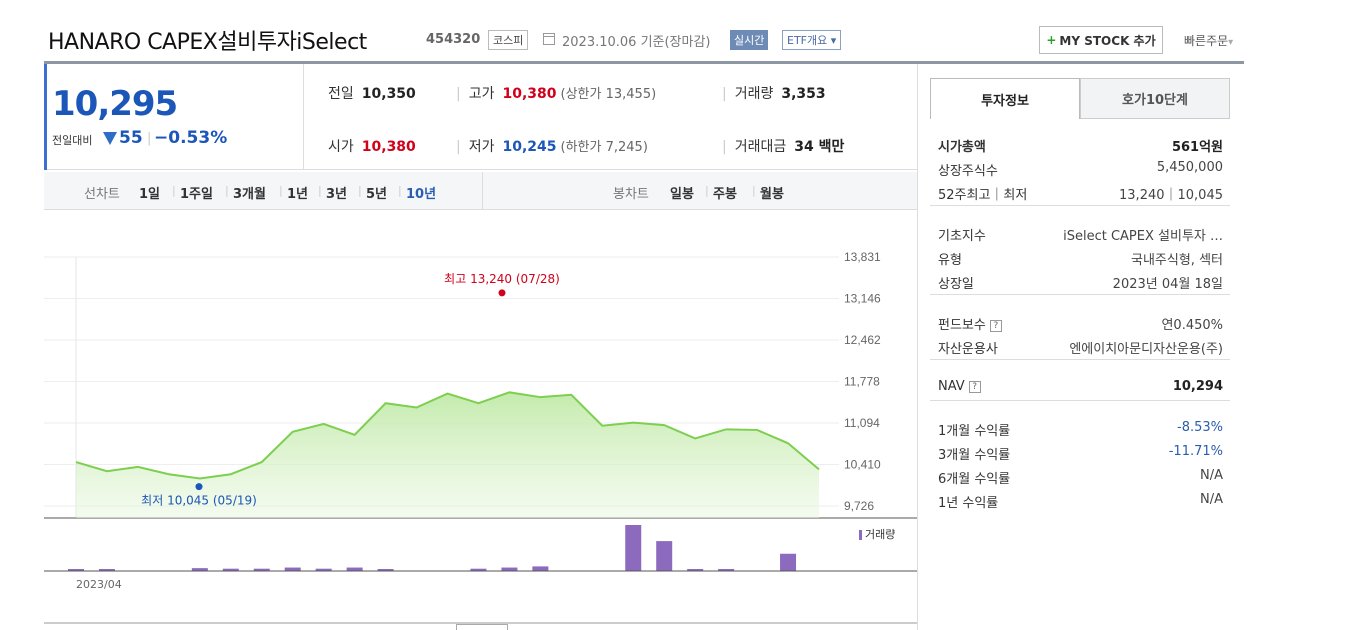 This screenshot has height=630, width=1346. Describe the element at coordinates (481, 147) in the screenshot. I see `stat-label: 저가` at that location.